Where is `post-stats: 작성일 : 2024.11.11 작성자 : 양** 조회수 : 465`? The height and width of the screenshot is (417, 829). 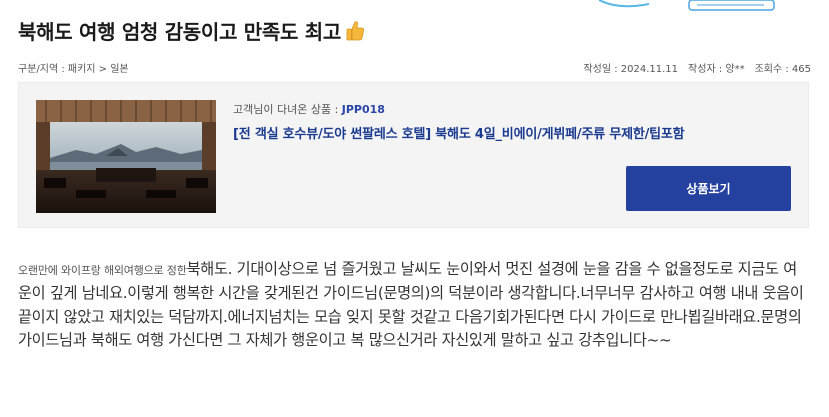 post-stats: 작성일 : 2024.11.11 작성자 : 양** 조회수 : 465 is located at coordinates (697, 67).